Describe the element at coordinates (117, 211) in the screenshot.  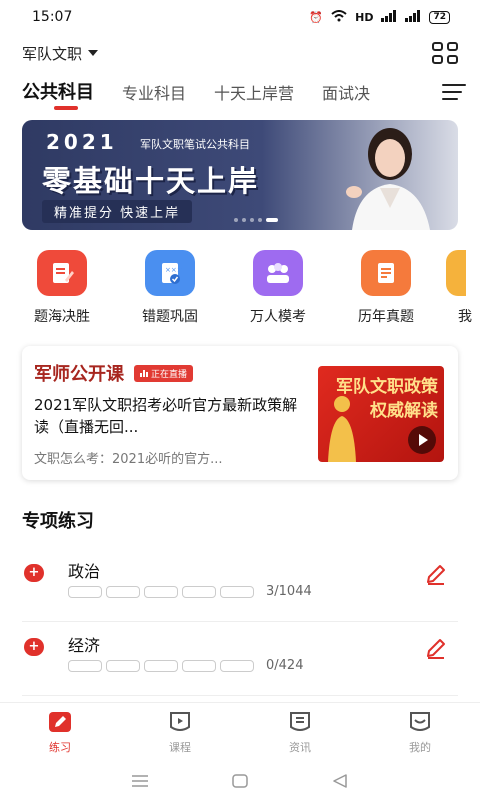
I see `banner-tagline: 精准提分 快速上岸` at that location.